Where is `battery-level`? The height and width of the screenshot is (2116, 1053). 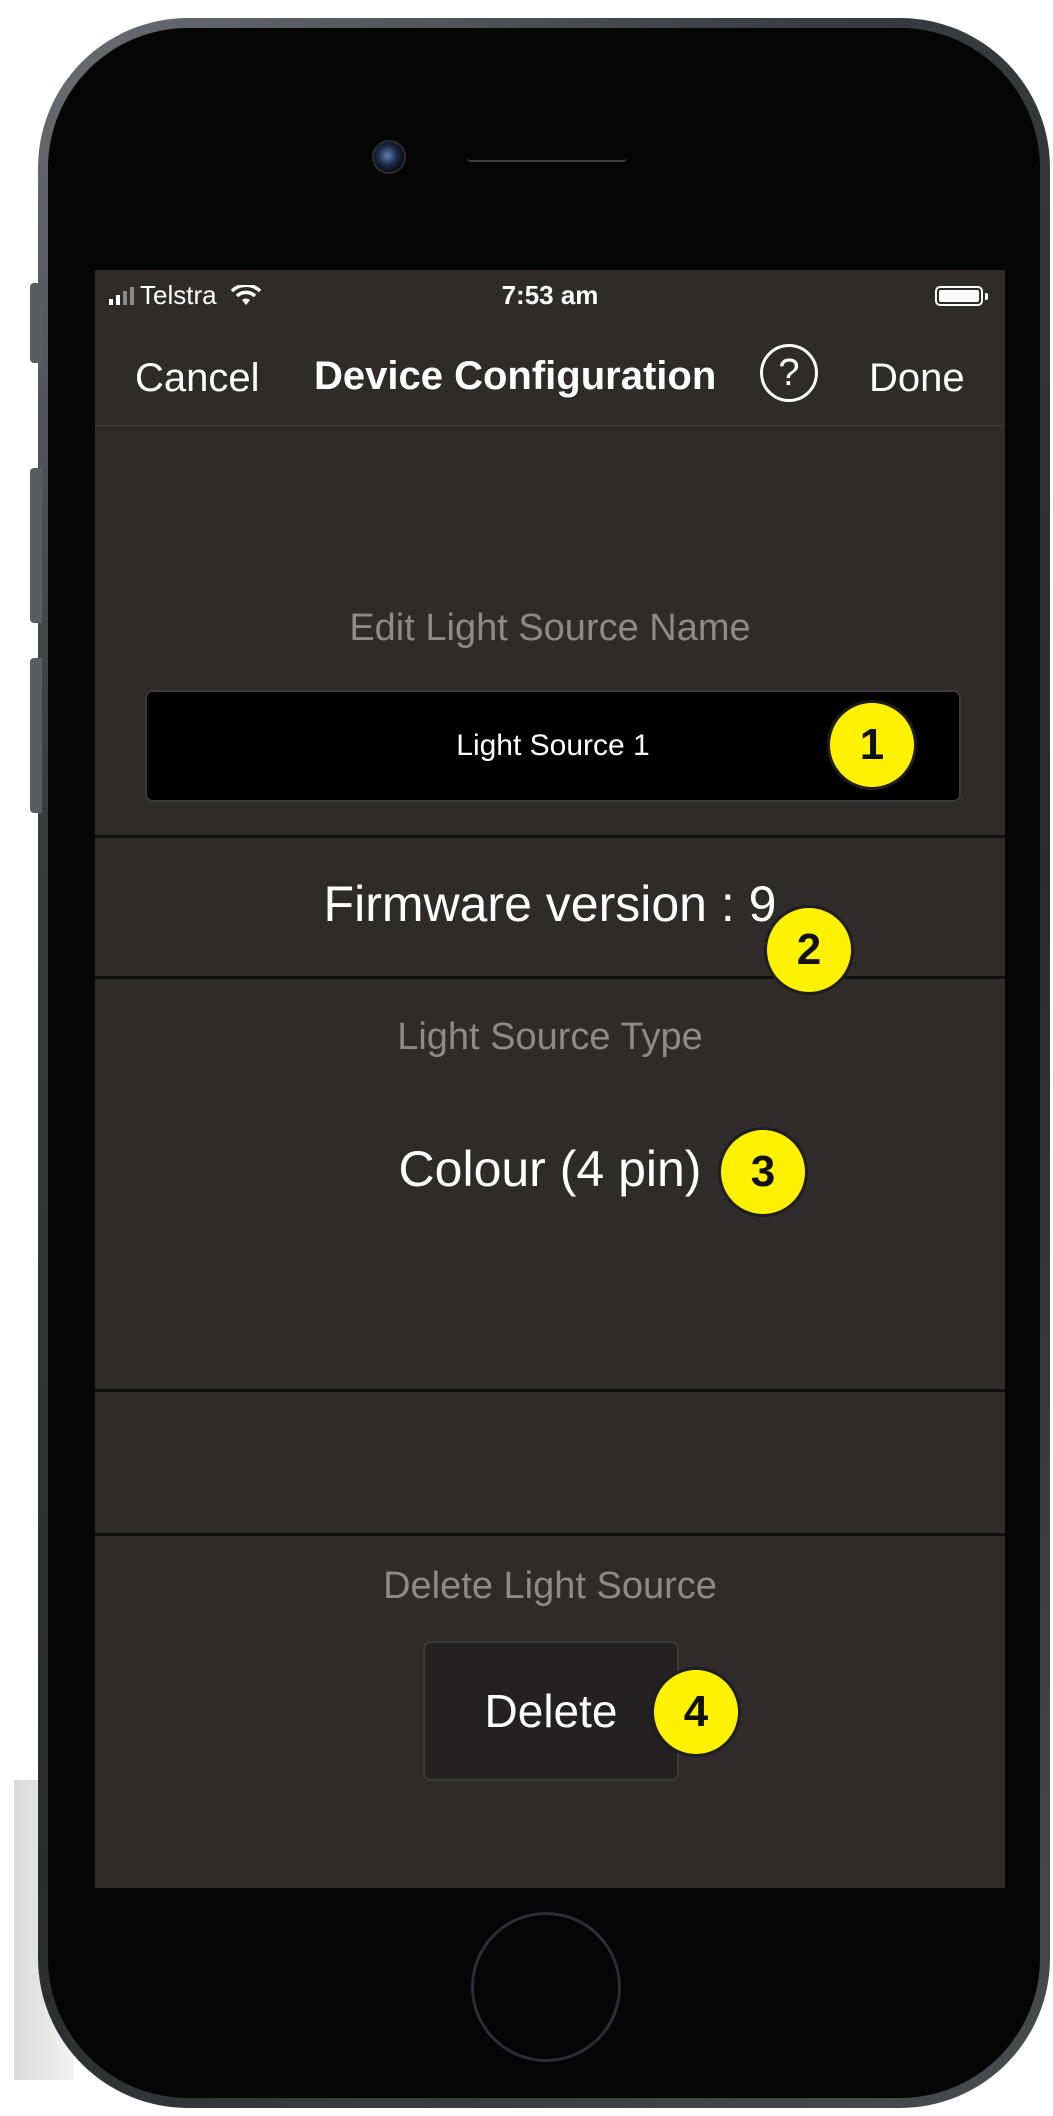 battery-level is located at coordinates (959, 296).